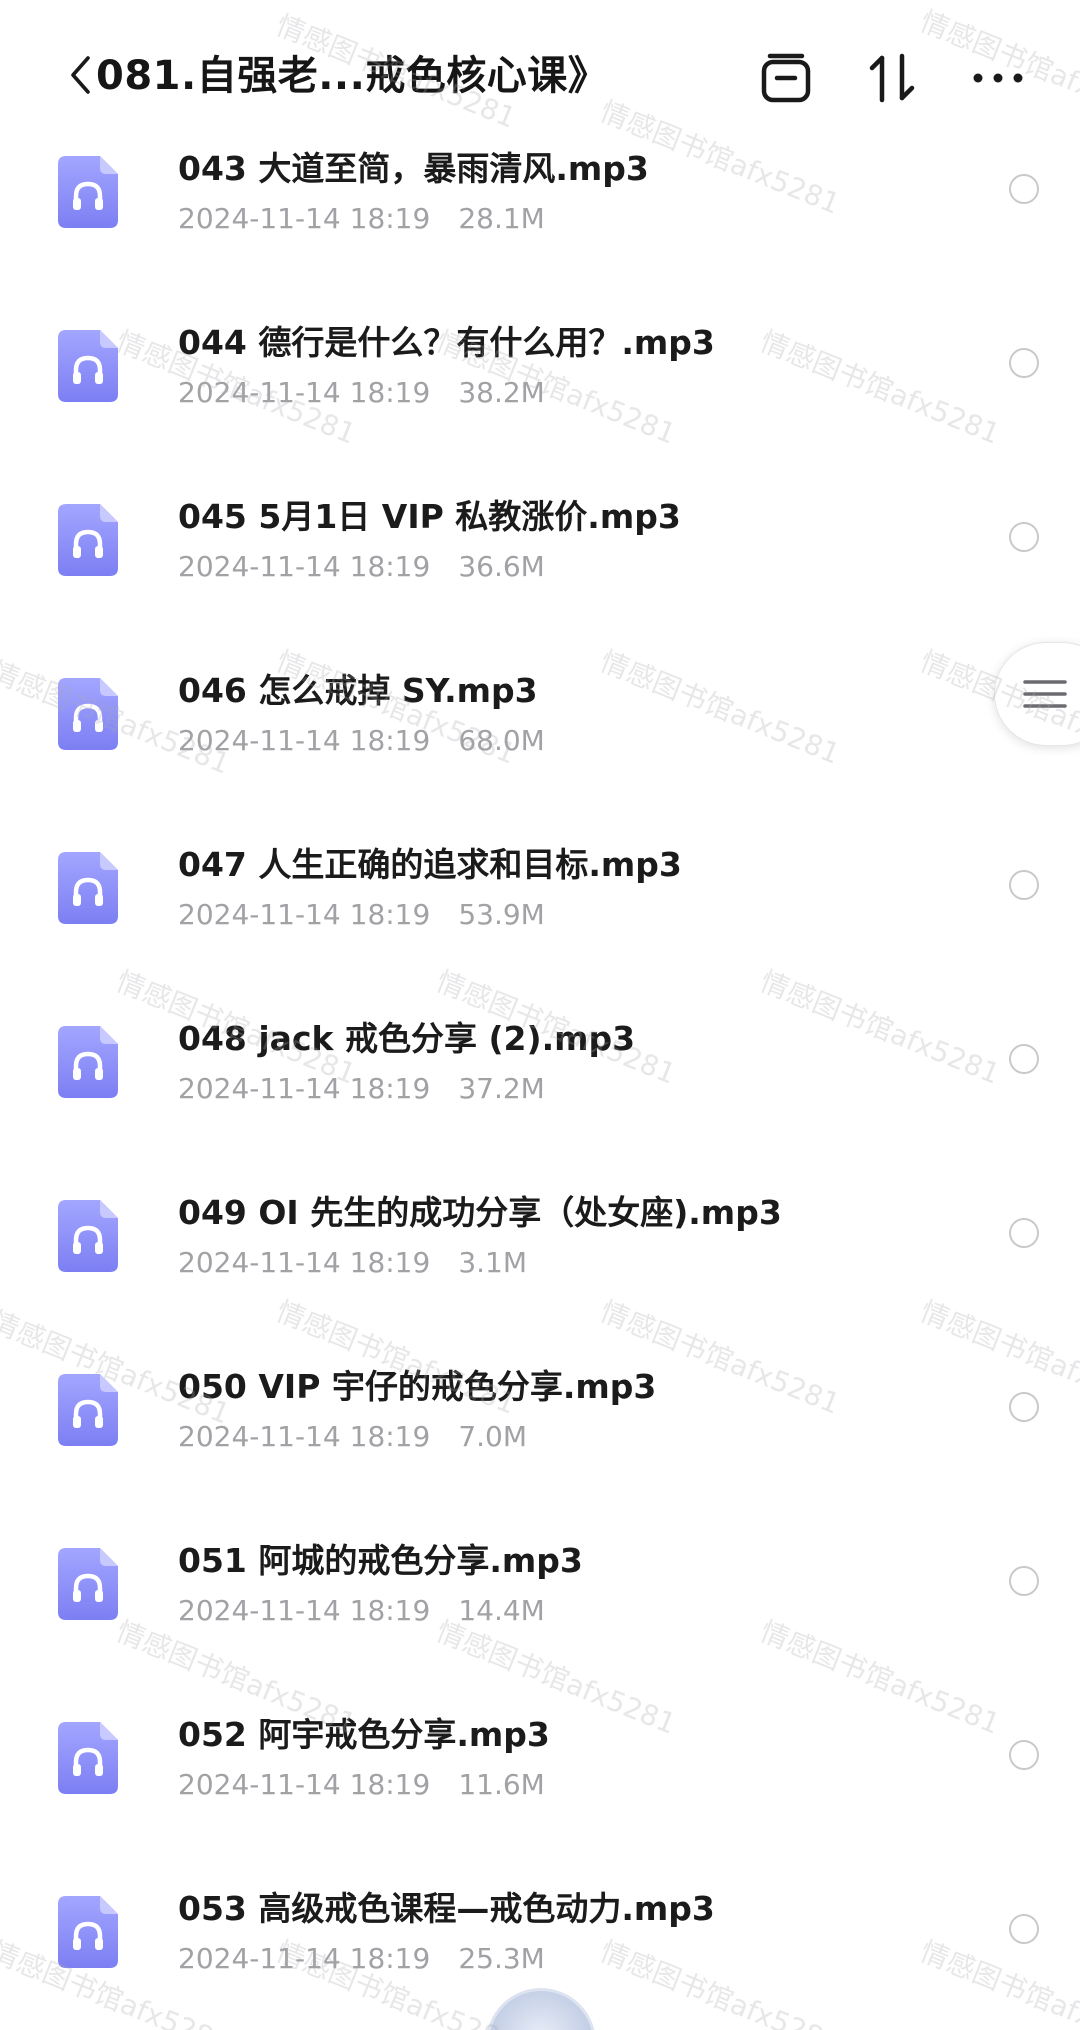 Image resolution: width=1080 pixels, height=2030 pixels. I want to click on file-row: 051 阿城的戒色分享.mp3 2024-11-14 18:19 14.4M, so click(540, 1617).